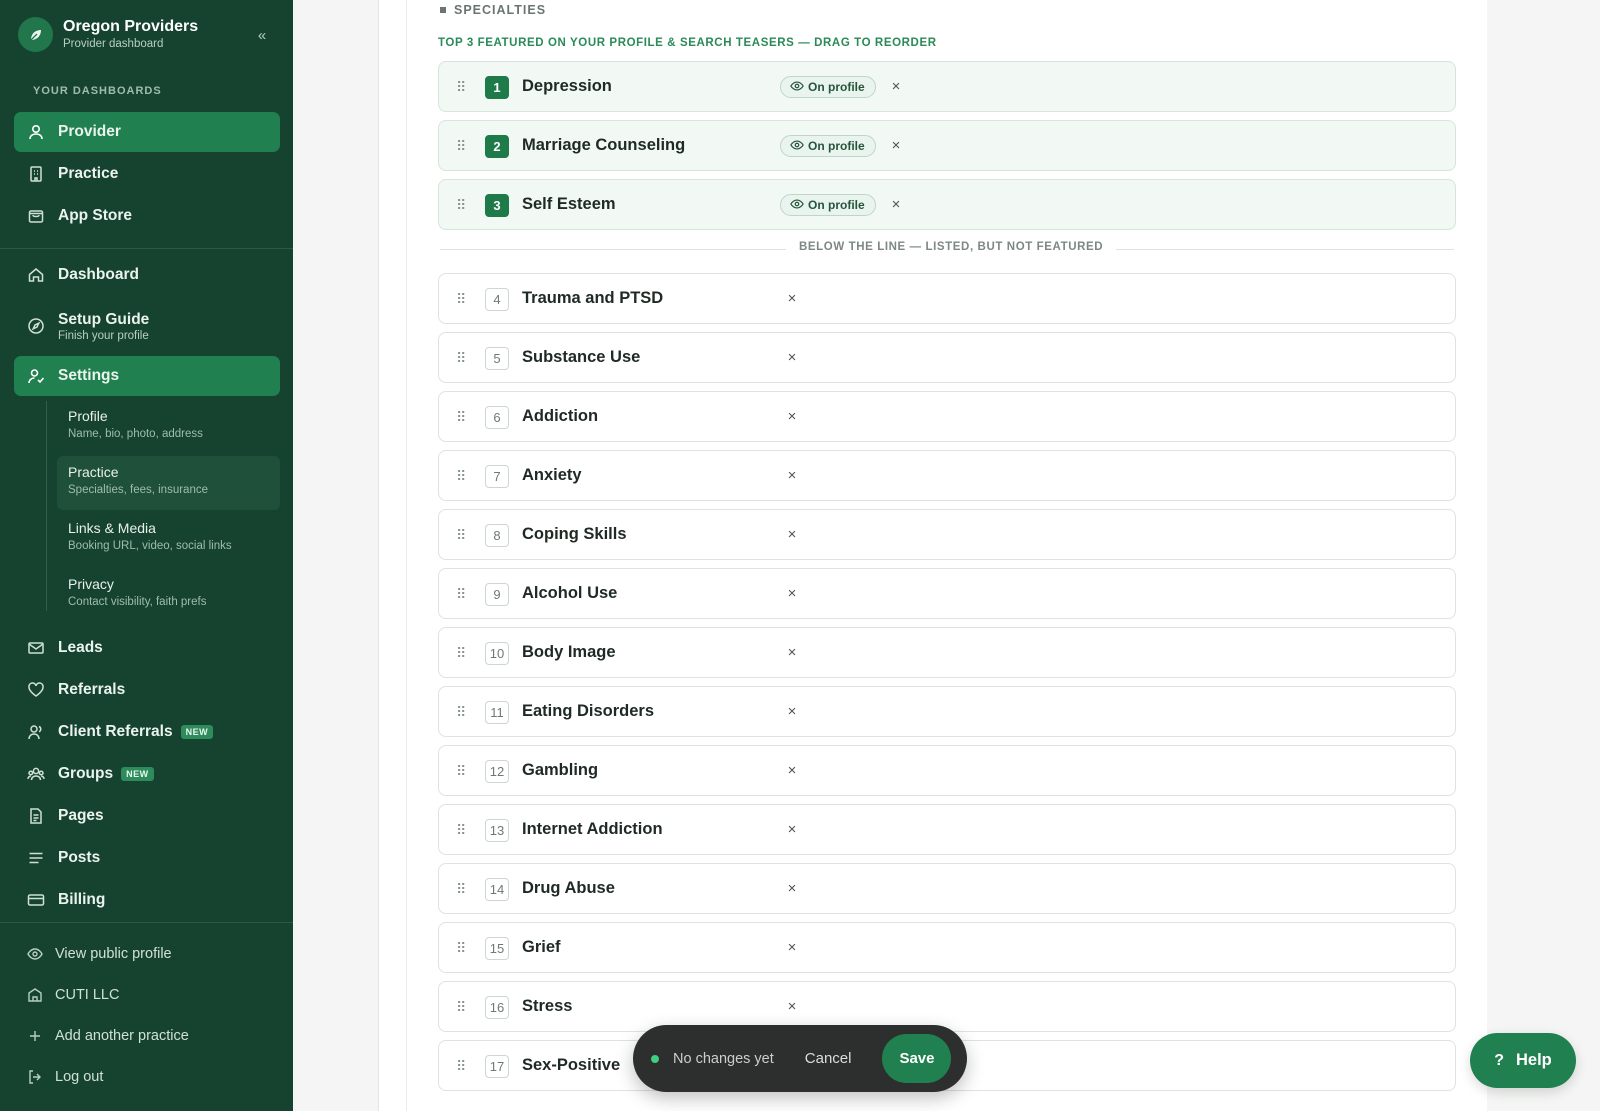 The height and width of the screenshot is (1111, 1600). I want to click on nav-label: Posts, so click(79, 857).